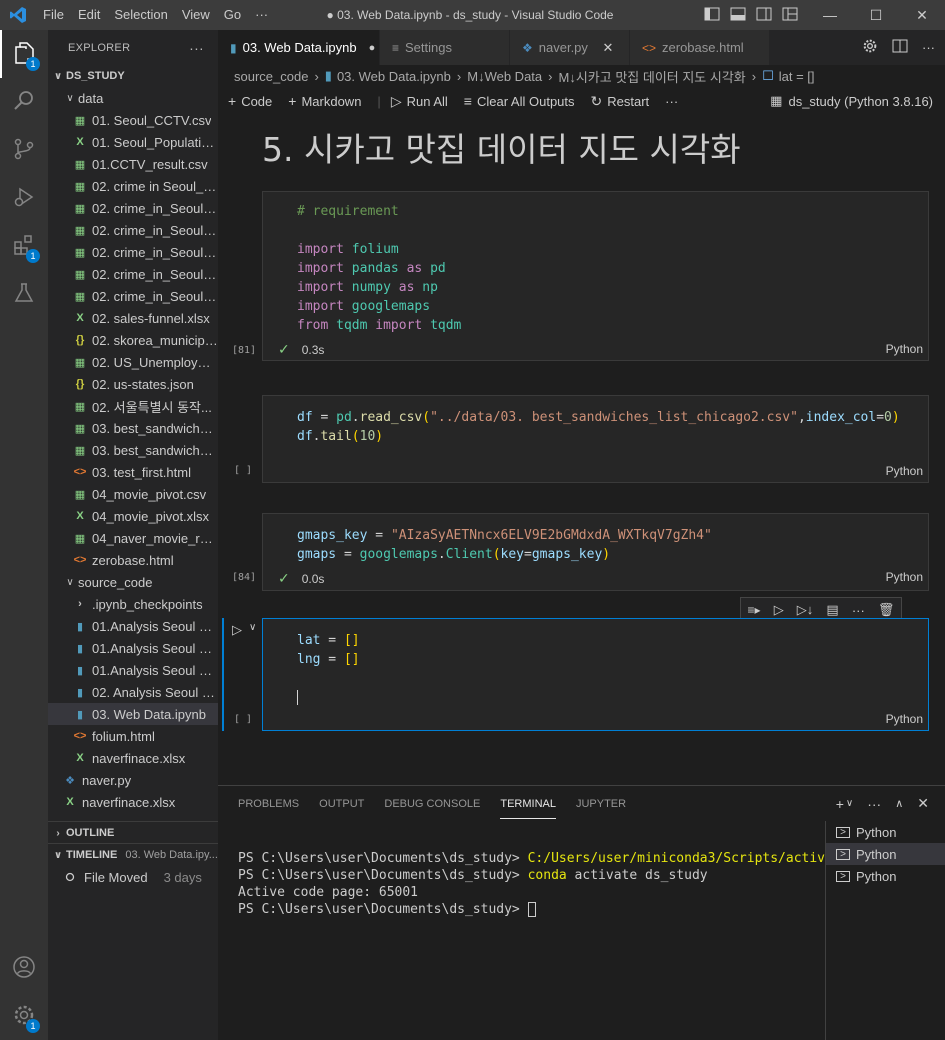 Image resolution: width=945 pixels, height=1040 pixels. Describe the element at coordinates (832, 610) in the screenshot. I see `split-cell-icon: ▤` at that location.